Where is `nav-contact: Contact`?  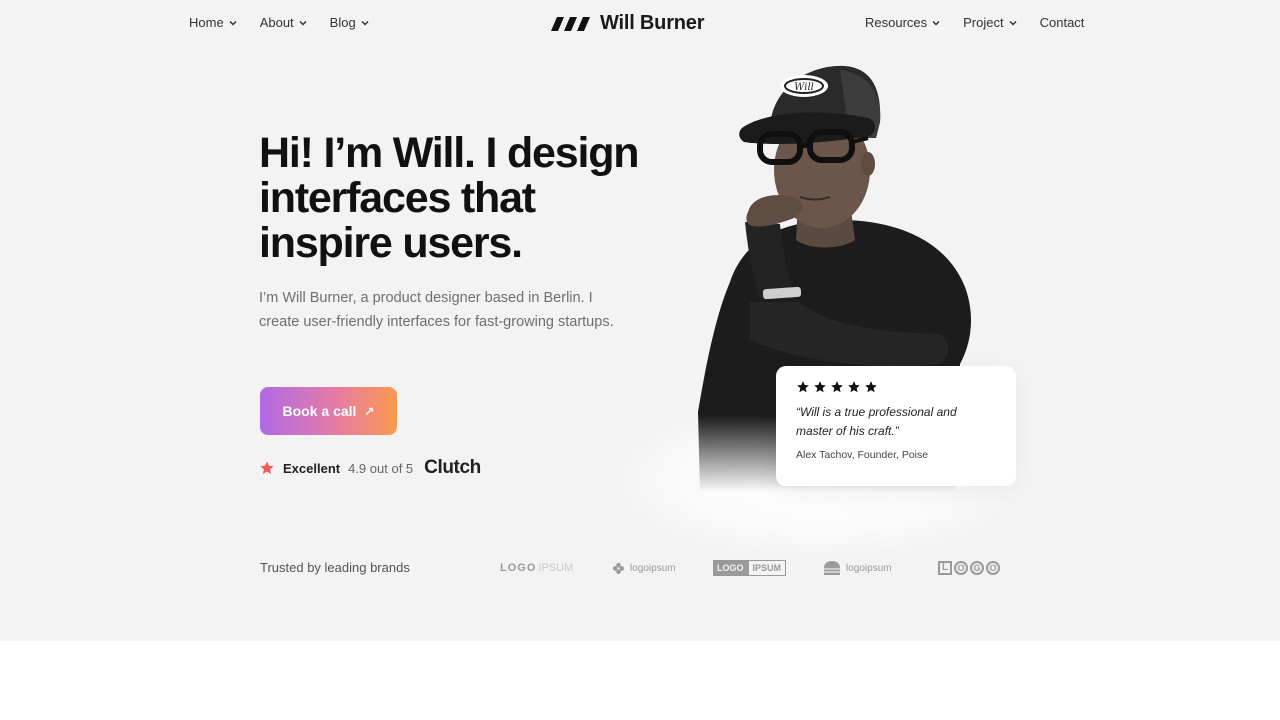 nav-contact: Contact is located at coordinates (1062, 22).